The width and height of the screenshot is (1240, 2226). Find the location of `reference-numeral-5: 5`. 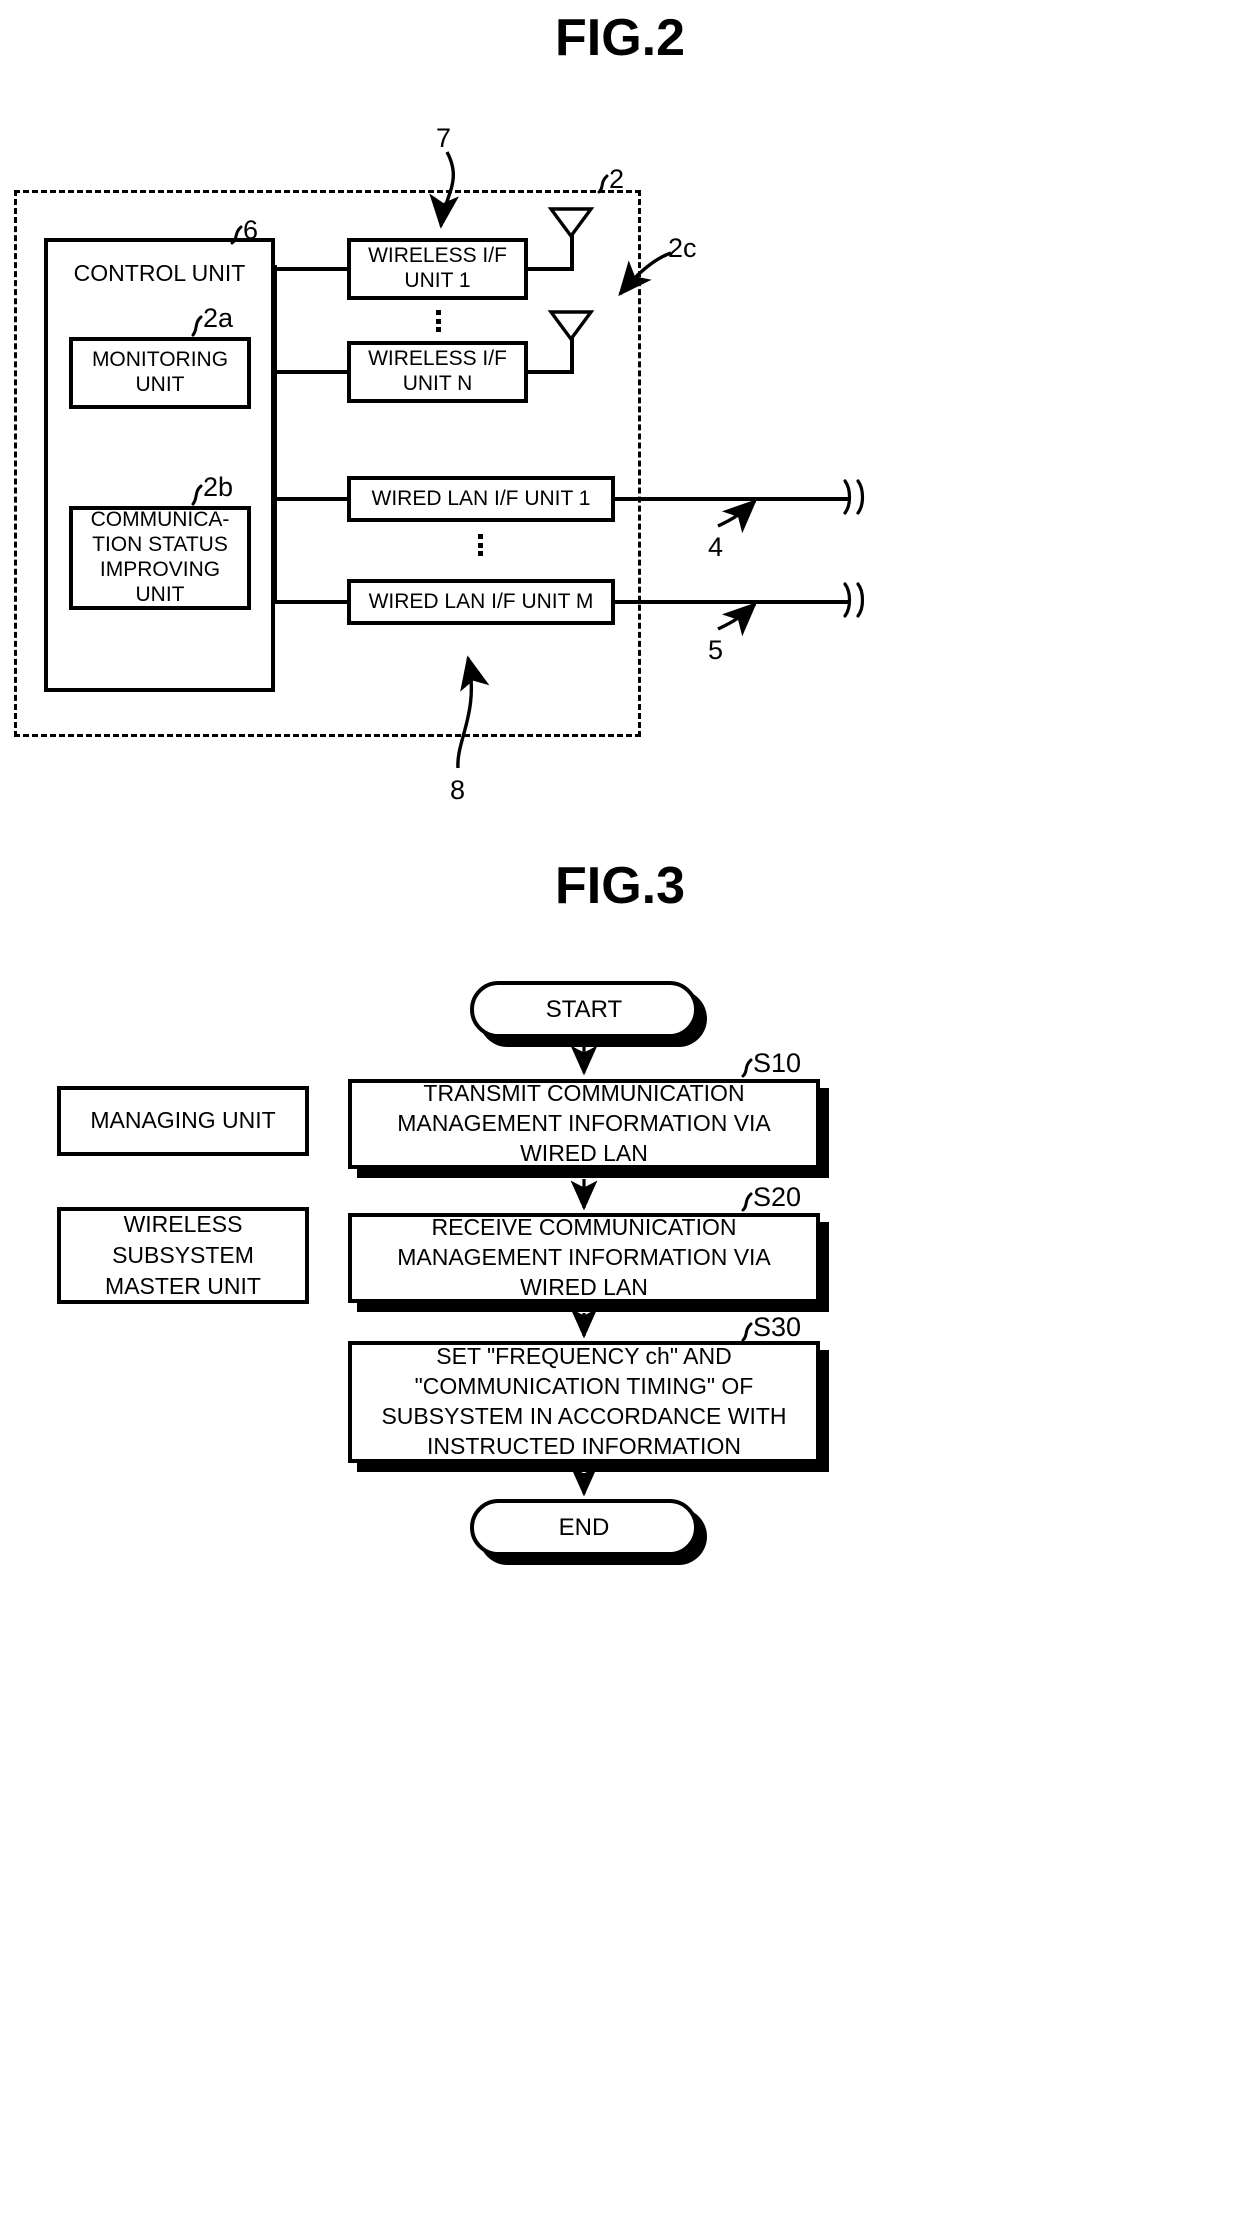

reference-numeral-5: 5 is located at coordinates (716, 650).